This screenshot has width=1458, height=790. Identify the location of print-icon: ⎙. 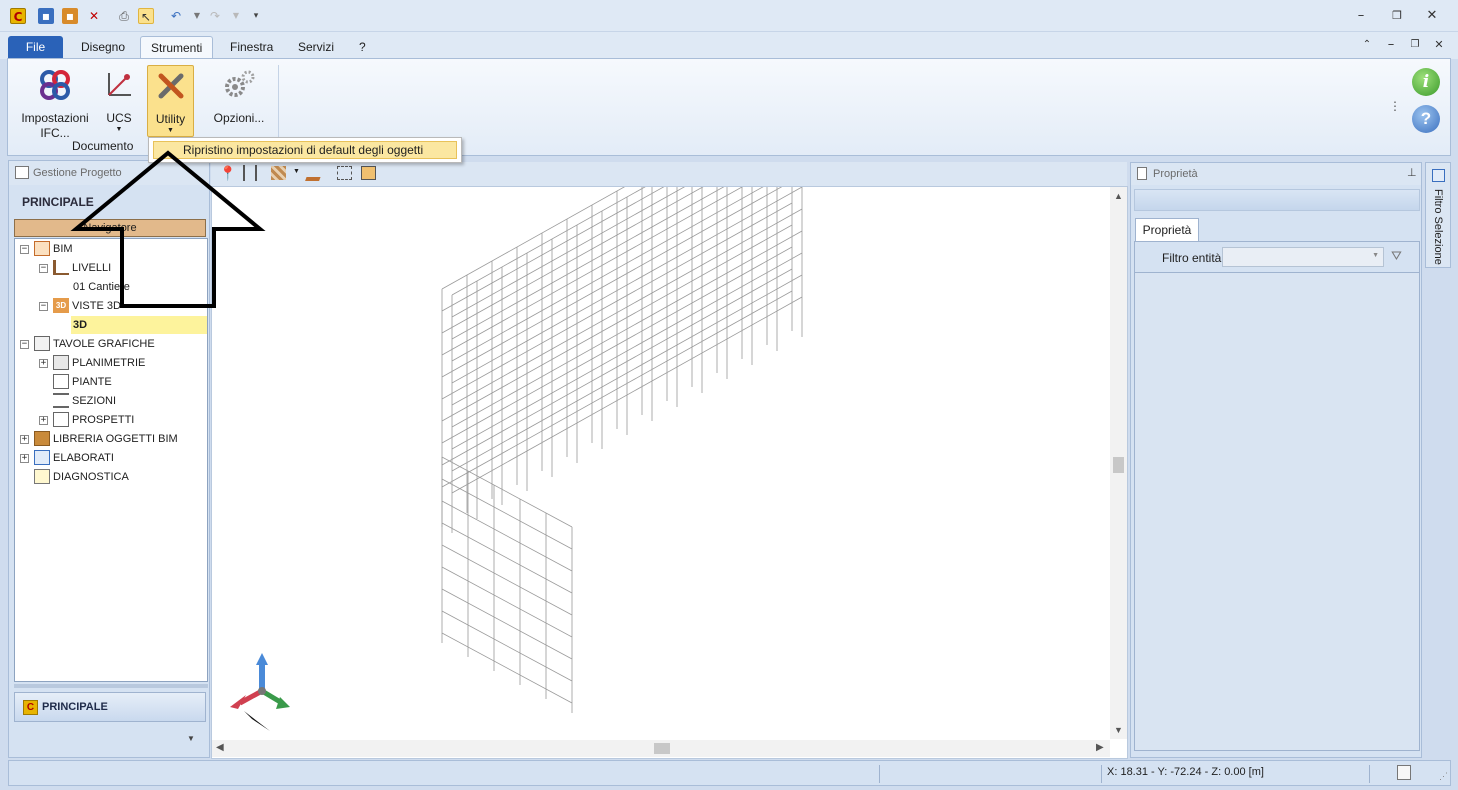
(124, 16).